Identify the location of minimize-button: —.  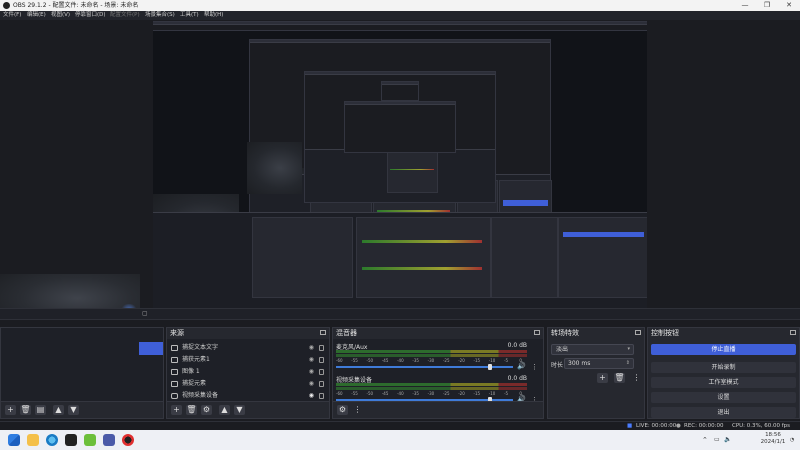
(745, 5).